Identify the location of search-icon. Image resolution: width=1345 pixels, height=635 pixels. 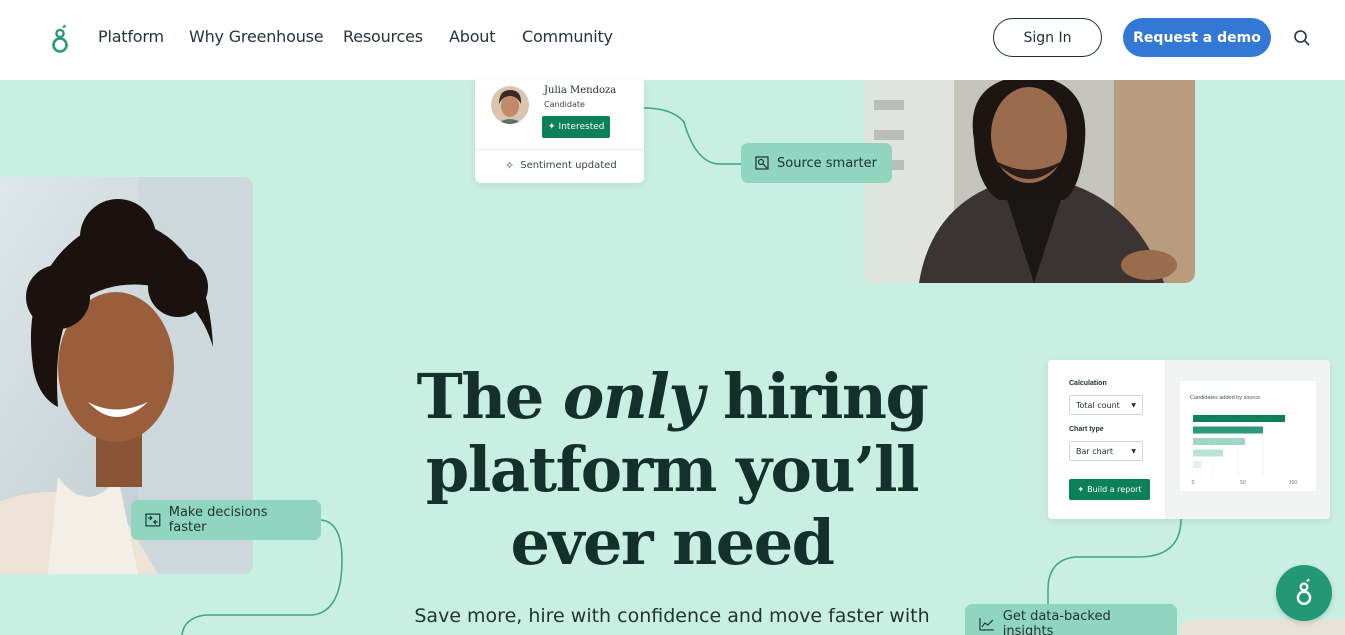
(1302, 38).